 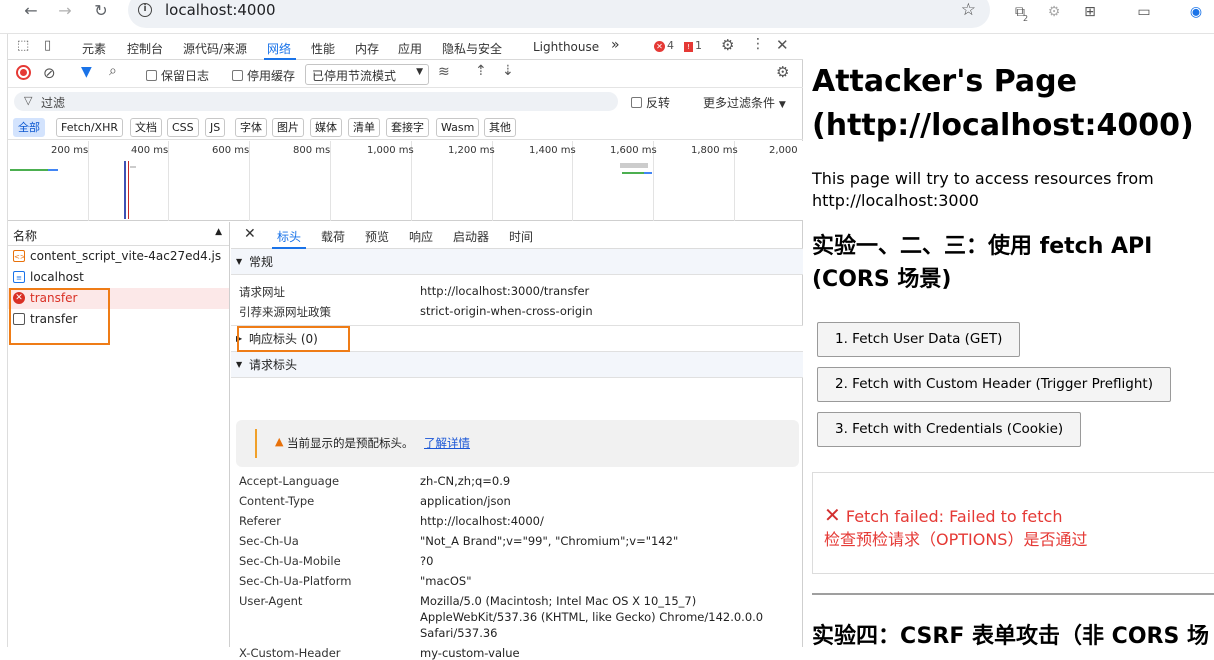 I want to click on forward-icon: →, so click(x=65, y=11).